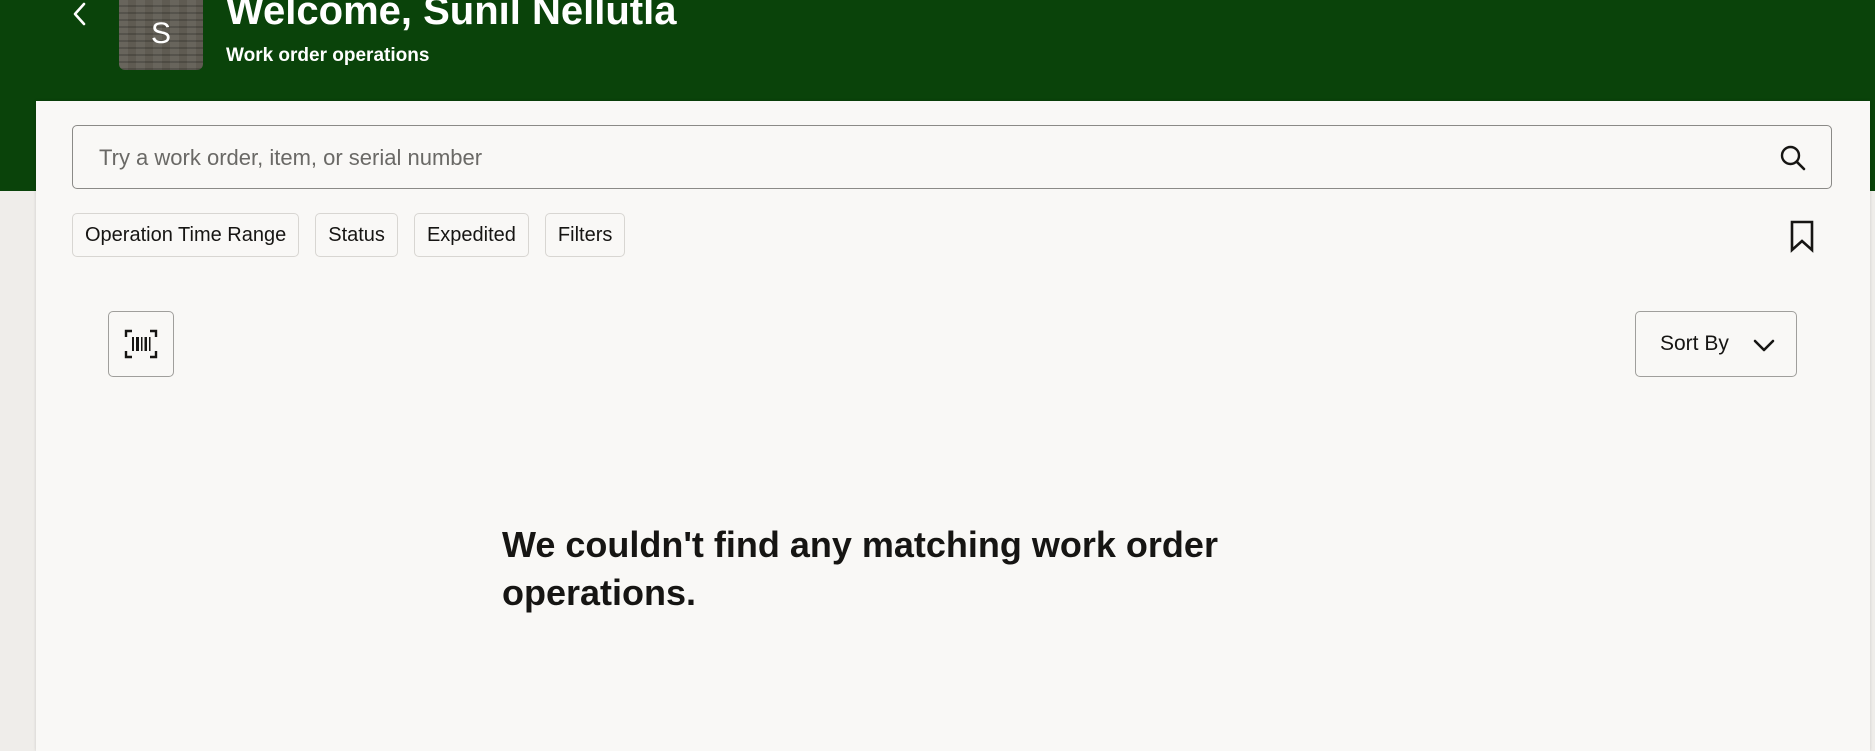  Describe the element at coordinates (1802, 236) in the screenshot. I see `bookmark-icon` at that location.